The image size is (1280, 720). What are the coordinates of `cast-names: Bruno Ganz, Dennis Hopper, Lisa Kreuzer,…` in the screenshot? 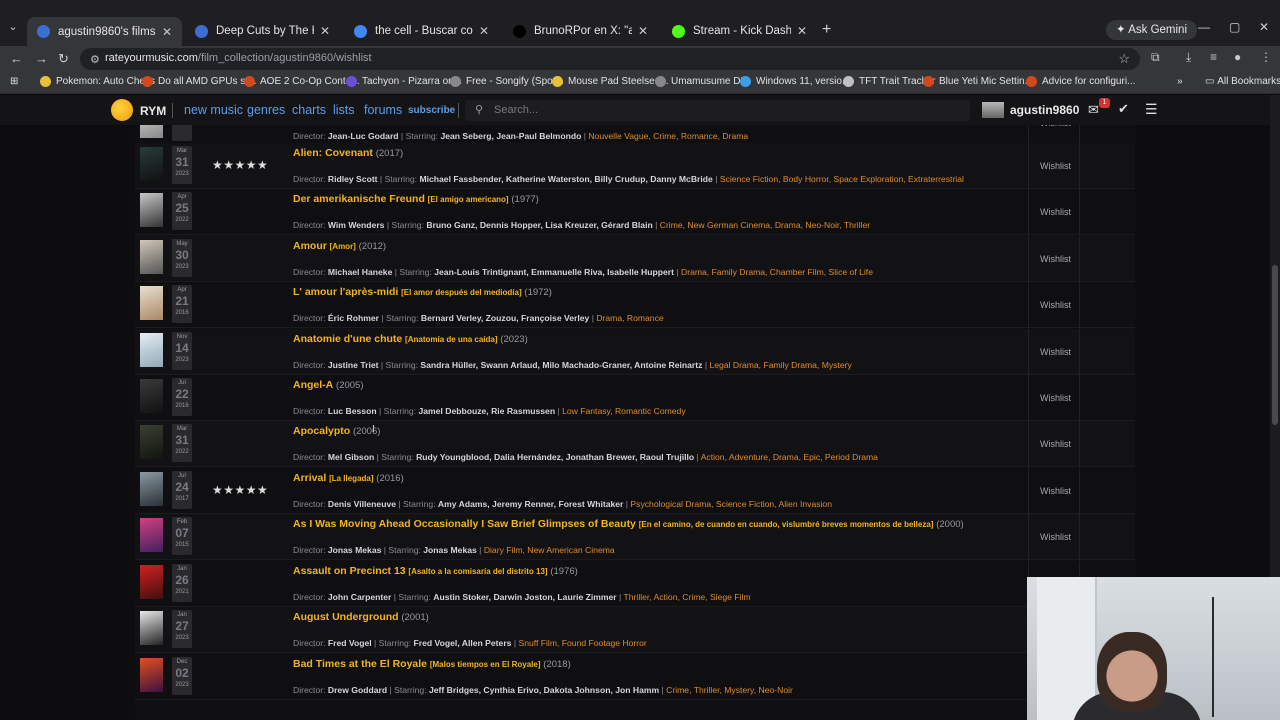 It's located at (539, 225).